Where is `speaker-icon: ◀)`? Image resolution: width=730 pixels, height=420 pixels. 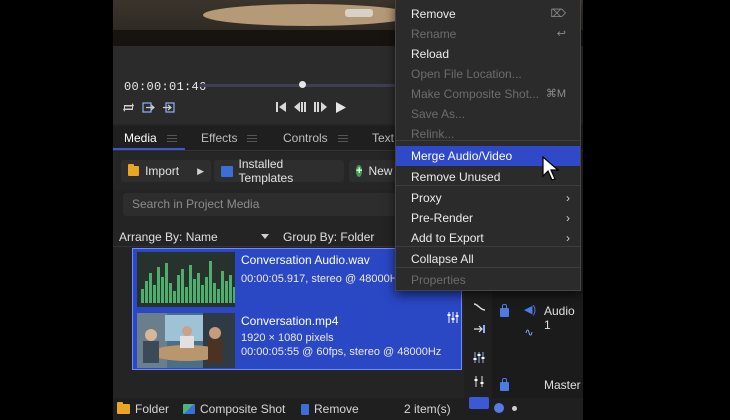 speaker-icon: ◀) is located at coordinates (530, 310).